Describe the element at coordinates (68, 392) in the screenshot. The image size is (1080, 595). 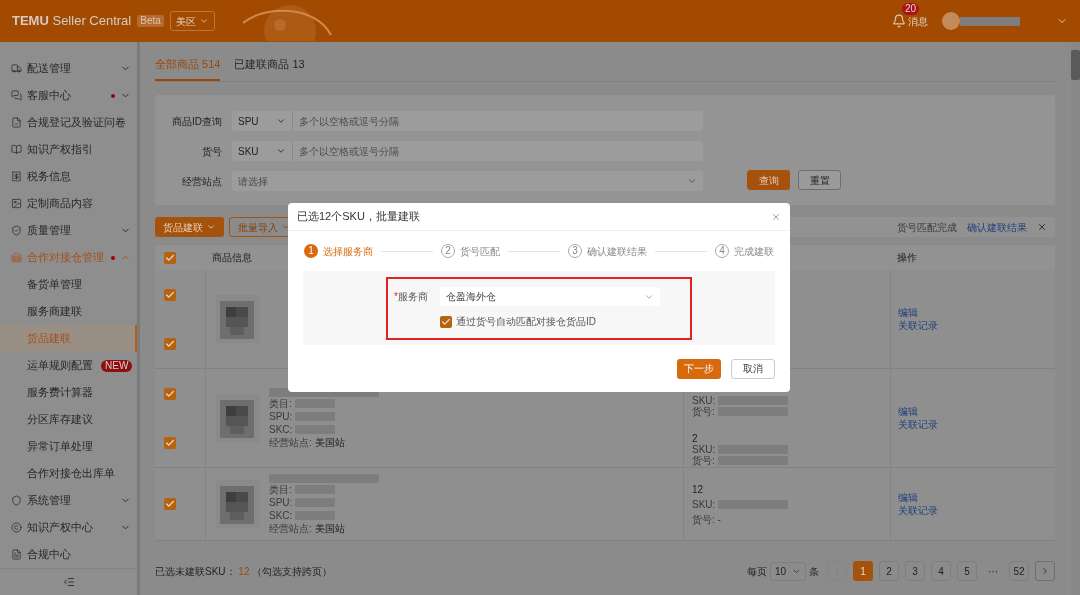
I see `sidebar-subitem: 服务费计算器` at that location.